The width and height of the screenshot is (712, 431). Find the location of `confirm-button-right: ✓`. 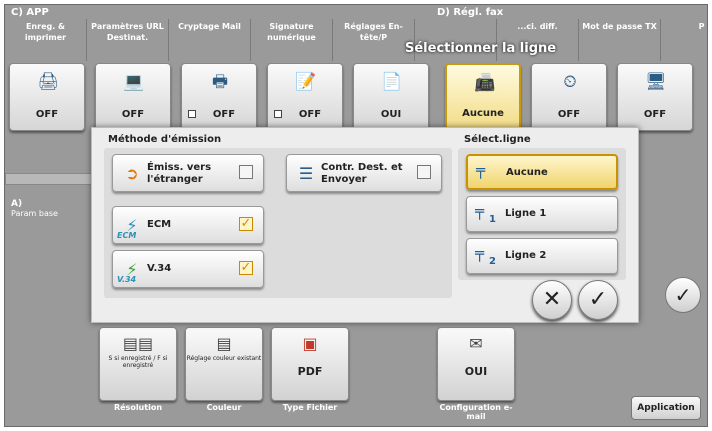

confirm-button-right: ✓ is located at coordinates (683, 295).